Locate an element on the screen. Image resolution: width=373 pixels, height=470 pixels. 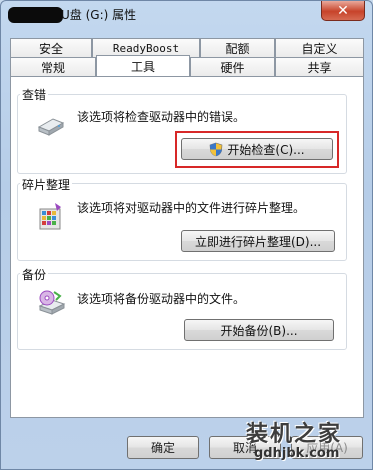
drive-check-icon is located at coordinates (51, 127).